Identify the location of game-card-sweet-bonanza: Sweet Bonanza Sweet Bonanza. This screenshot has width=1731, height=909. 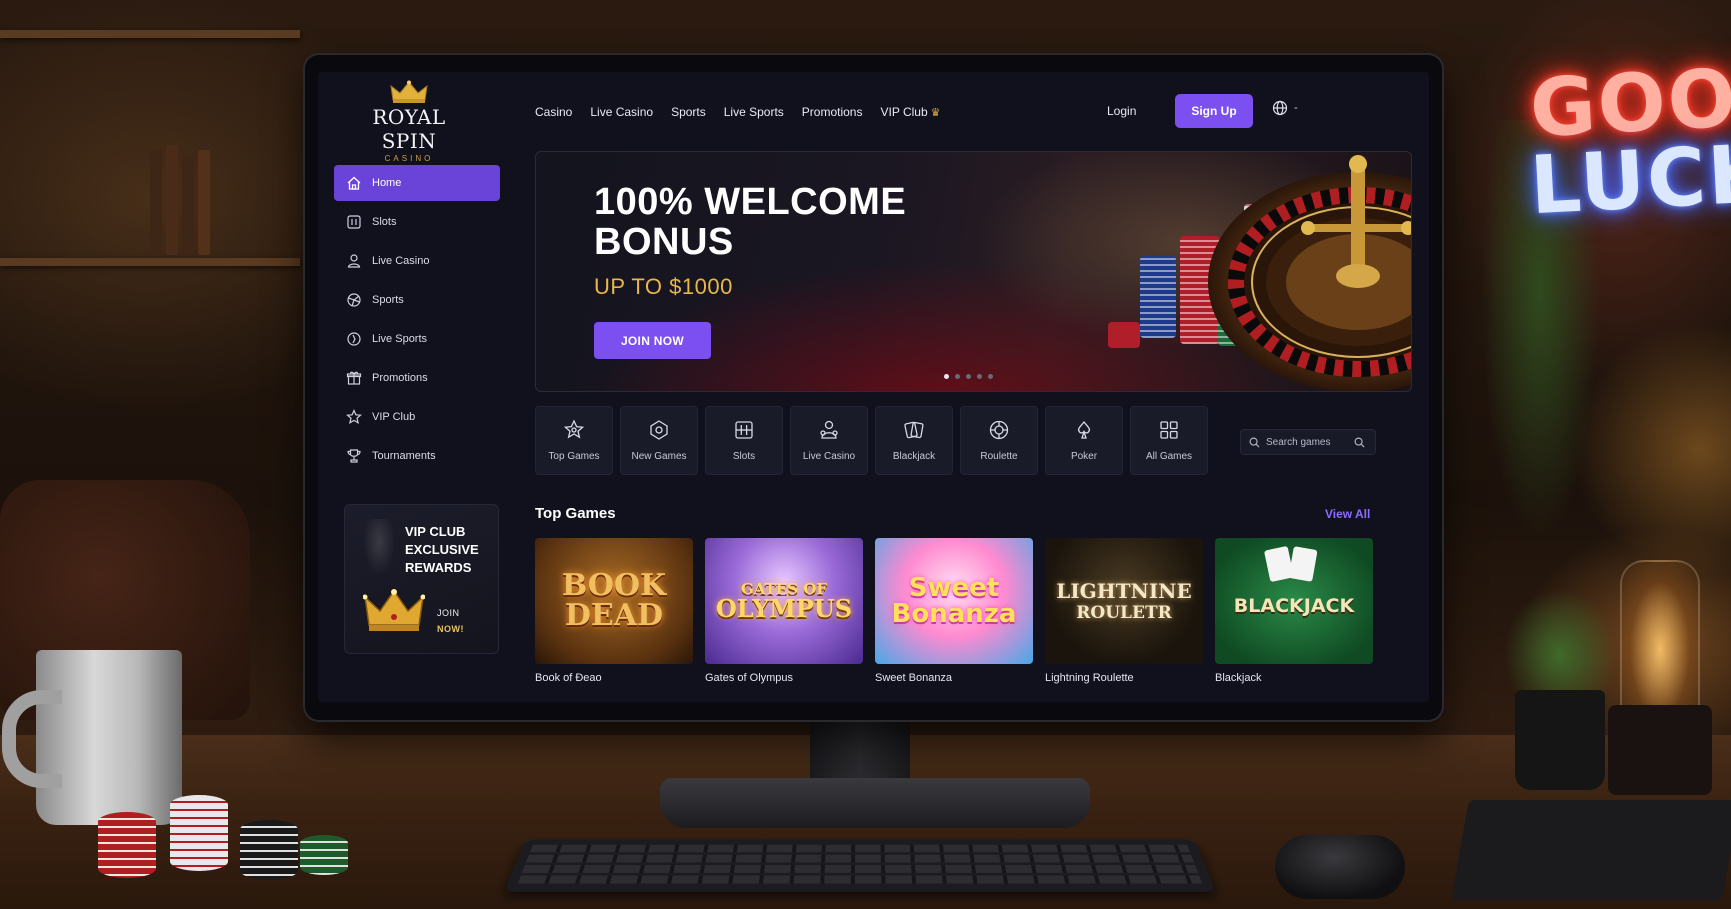
(954, 611).